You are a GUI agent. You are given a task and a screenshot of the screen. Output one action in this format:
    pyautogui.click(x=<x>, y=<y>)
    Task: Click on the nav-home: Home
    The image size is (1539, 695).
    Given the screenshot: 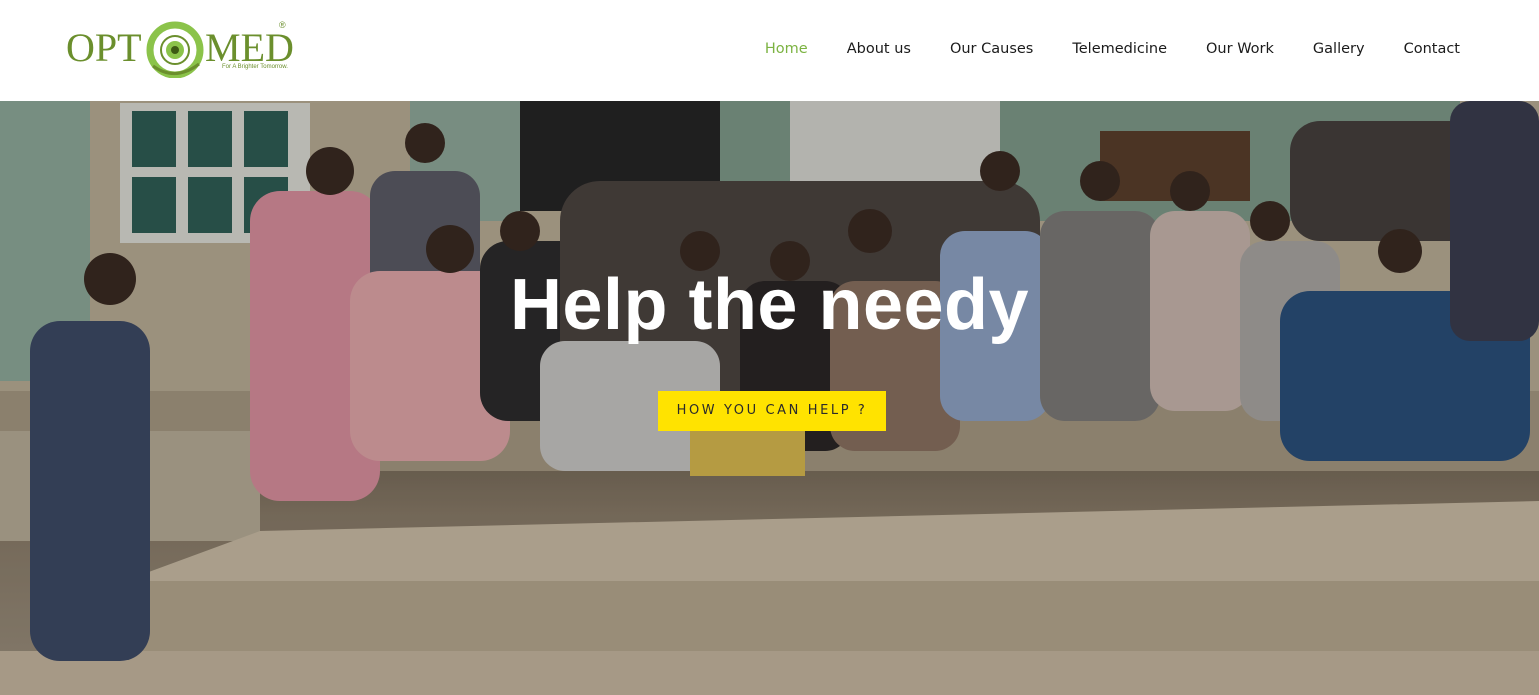 What is the action you would take?
    pyautogui.click(x=786, y=49)
    